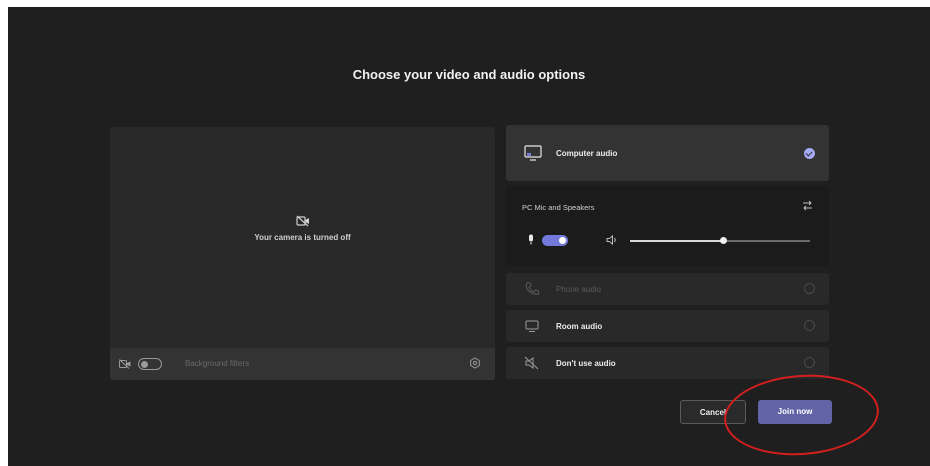 The width and height of the screenshot is (930, 466). Describe the element at coordinates (125, 364) in the screenshot. I see `camera-icon` at that location.